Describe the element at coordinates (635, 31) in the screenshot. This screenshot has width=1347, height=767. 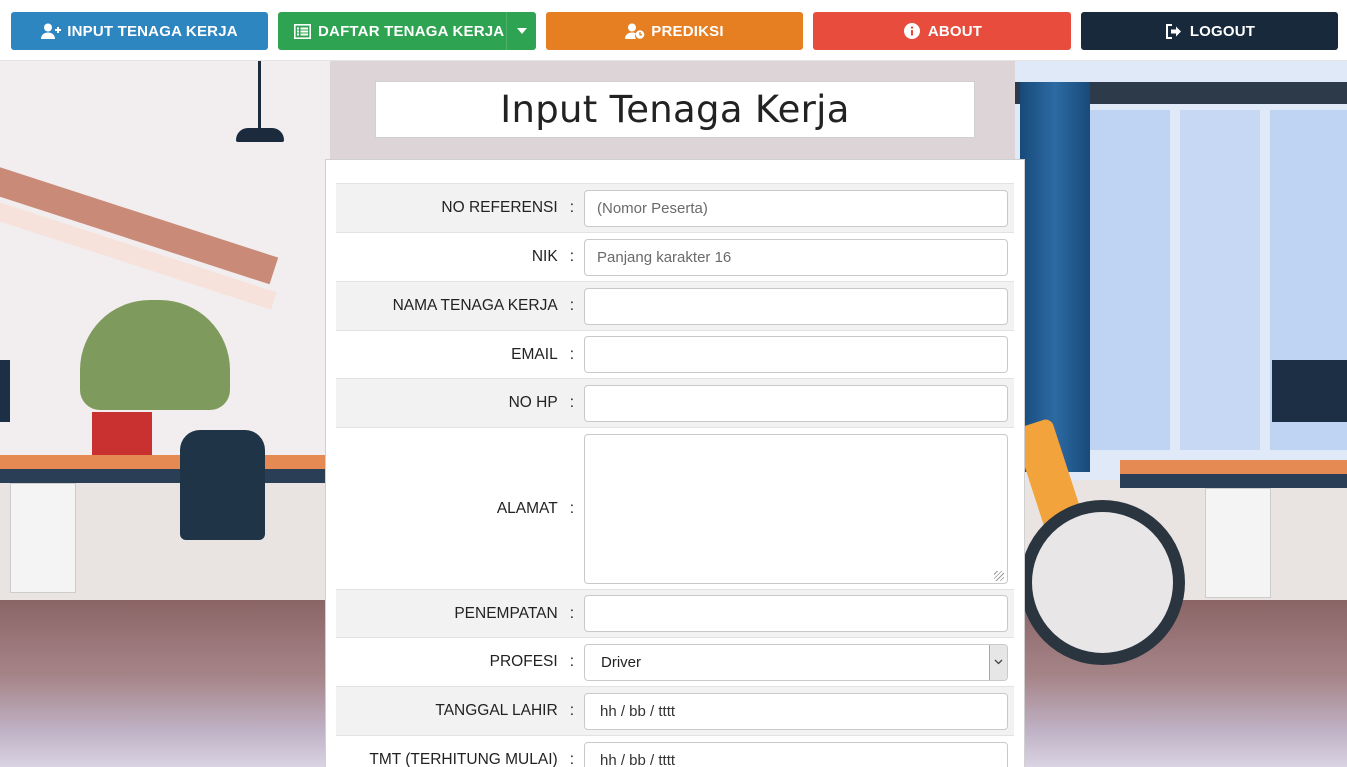
I see `user-clock-icon` at that location.